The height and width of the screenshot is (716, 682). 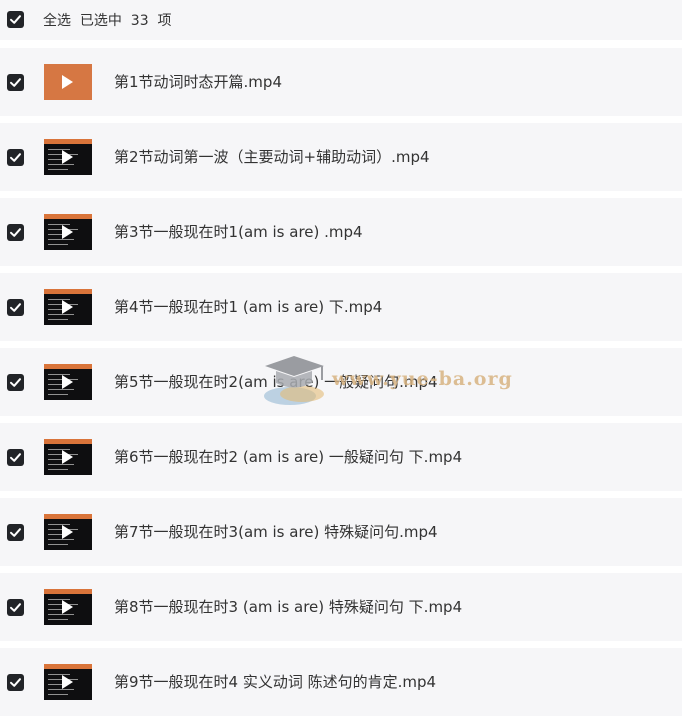 What do you see at coordinates (248, 307) in the screenshot?
I see `file-name: 第4节一般现在时1 (am is are) 下.mp4` at bounding box center [248, 307].